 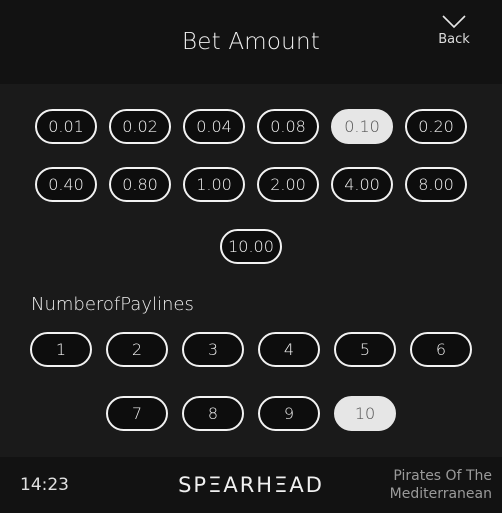 What do you see at coordinates (251, 413) in the screenshot?
I see `paylines-row-2: 7 8 9 10` at bounding box center [251, 413].